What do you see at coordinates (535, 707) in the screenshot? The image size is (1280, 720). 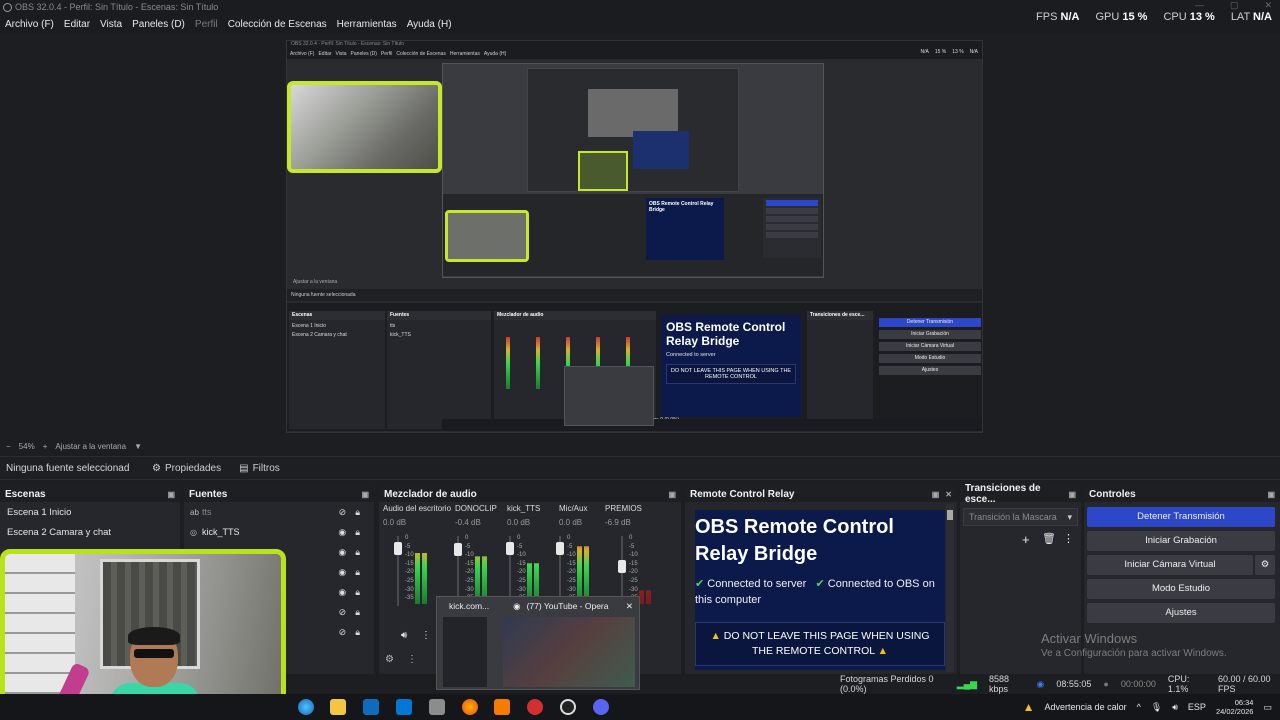 I see `opera-icon` at bounding box center [535, 707].